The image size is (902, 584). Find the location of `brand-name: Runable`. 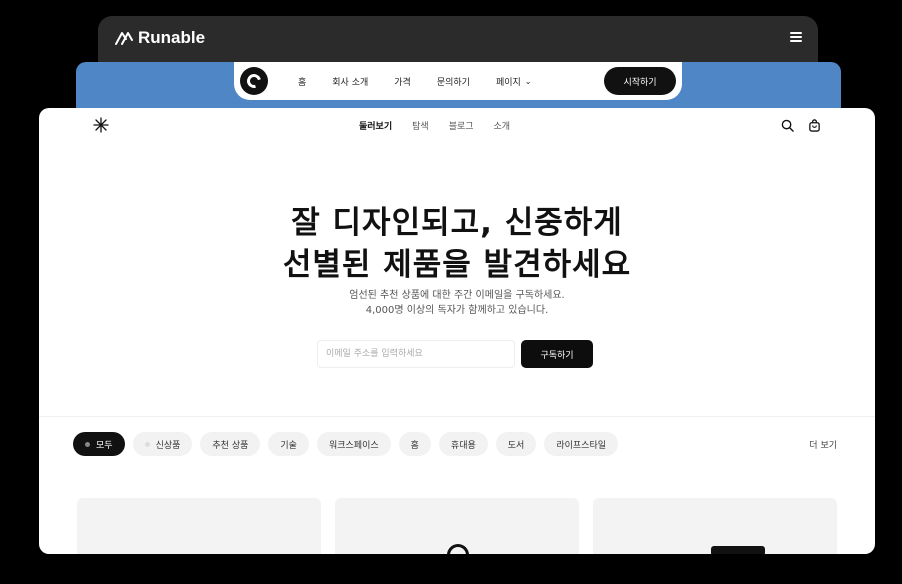

brand-name: Runable is located at coordinates (172, 37).